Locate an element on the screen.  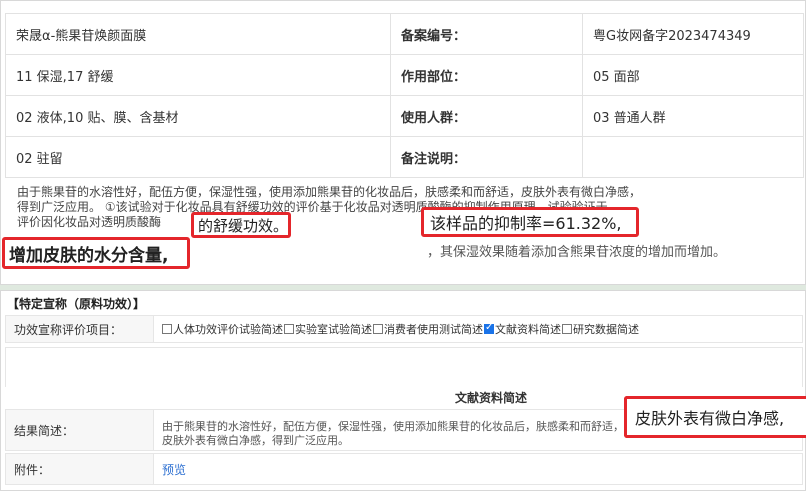
info-row-name: 荣晟α-熊果苷焕颜面膜 备案编号： 粤G妆网备字2023474349 is located at coordinates (404, 34).